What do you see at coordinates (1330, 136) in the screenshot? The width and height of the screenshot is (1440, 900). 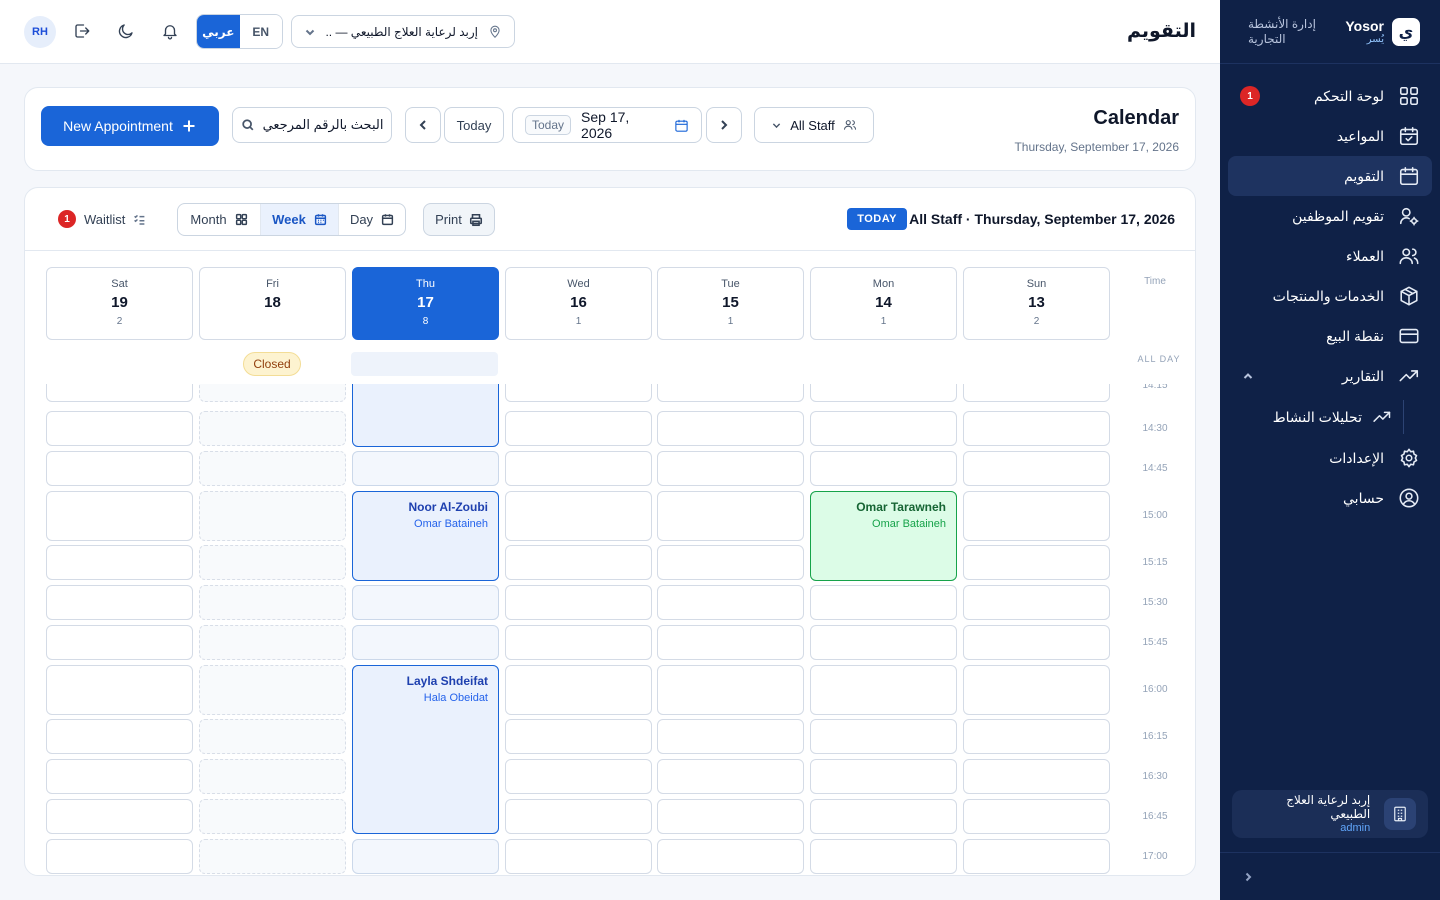 I see `sidebar-item-appointments: المواعيد` at bounding box center [1330, 136].